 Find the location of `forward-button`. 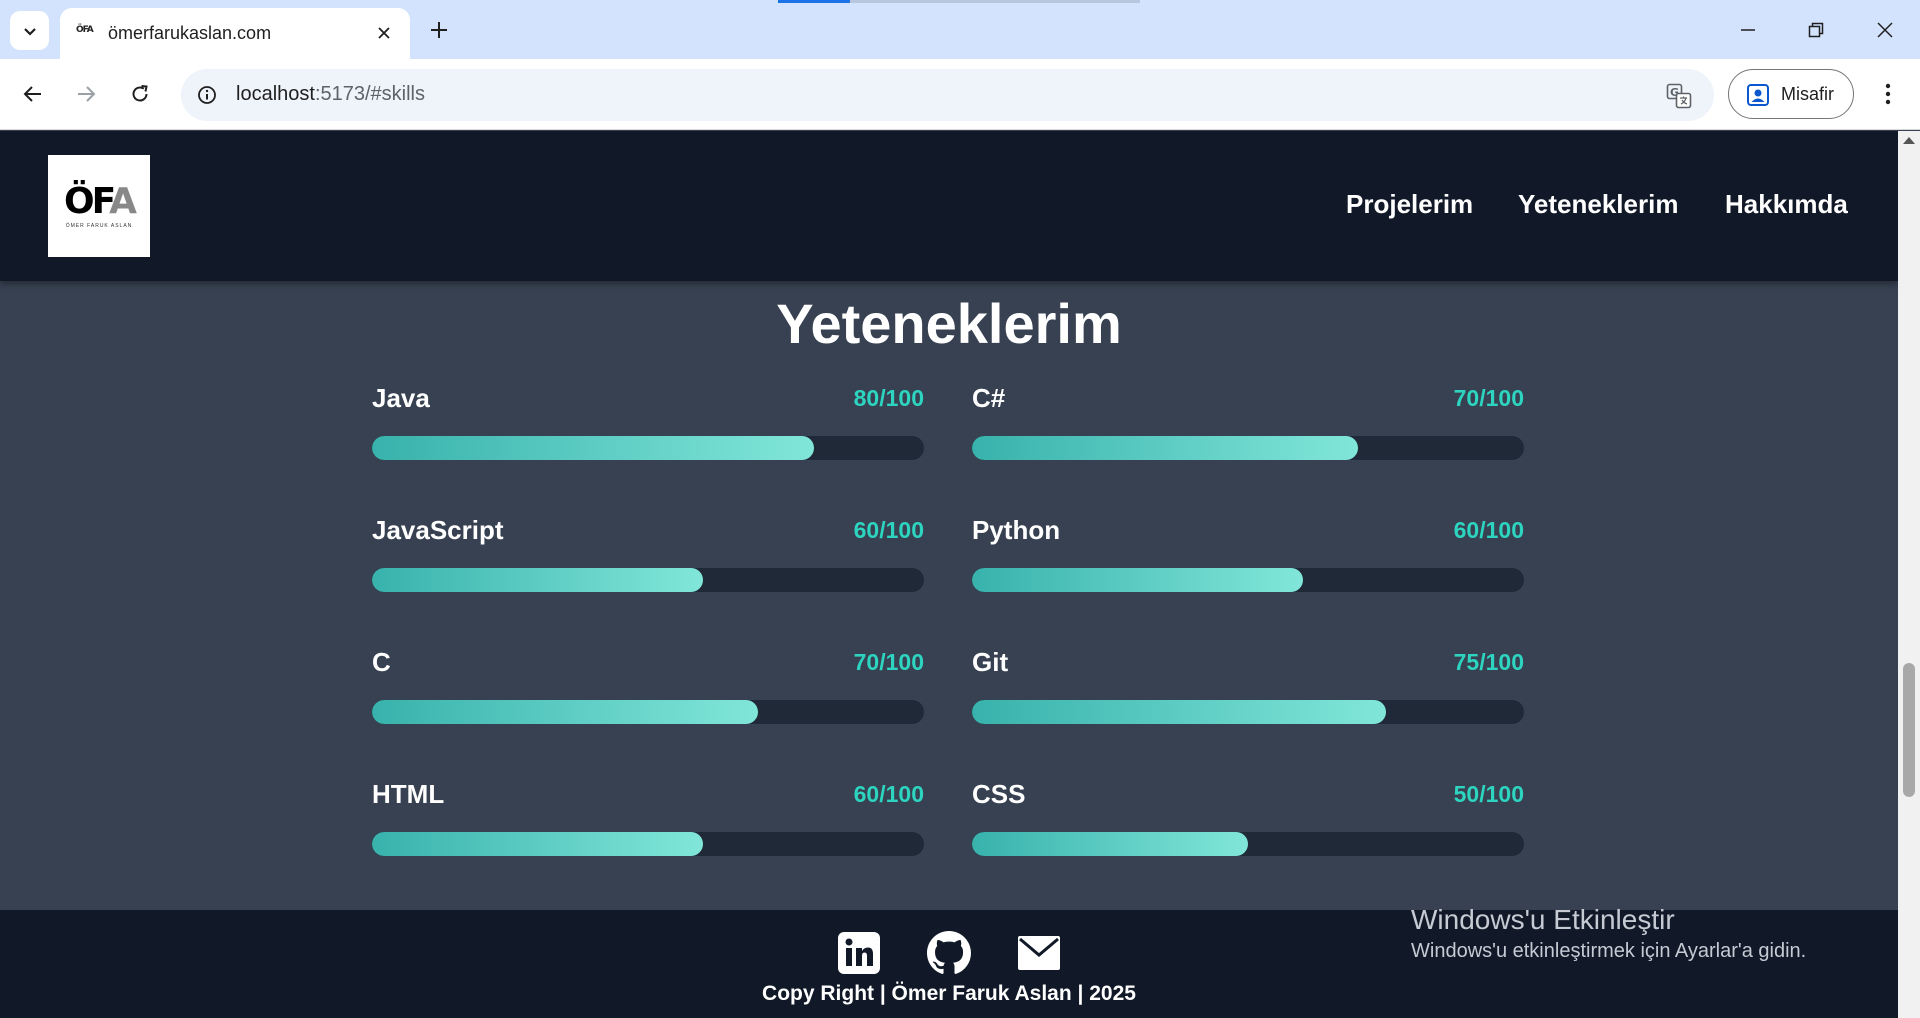

forward-button is located at coordinates (86, 94).